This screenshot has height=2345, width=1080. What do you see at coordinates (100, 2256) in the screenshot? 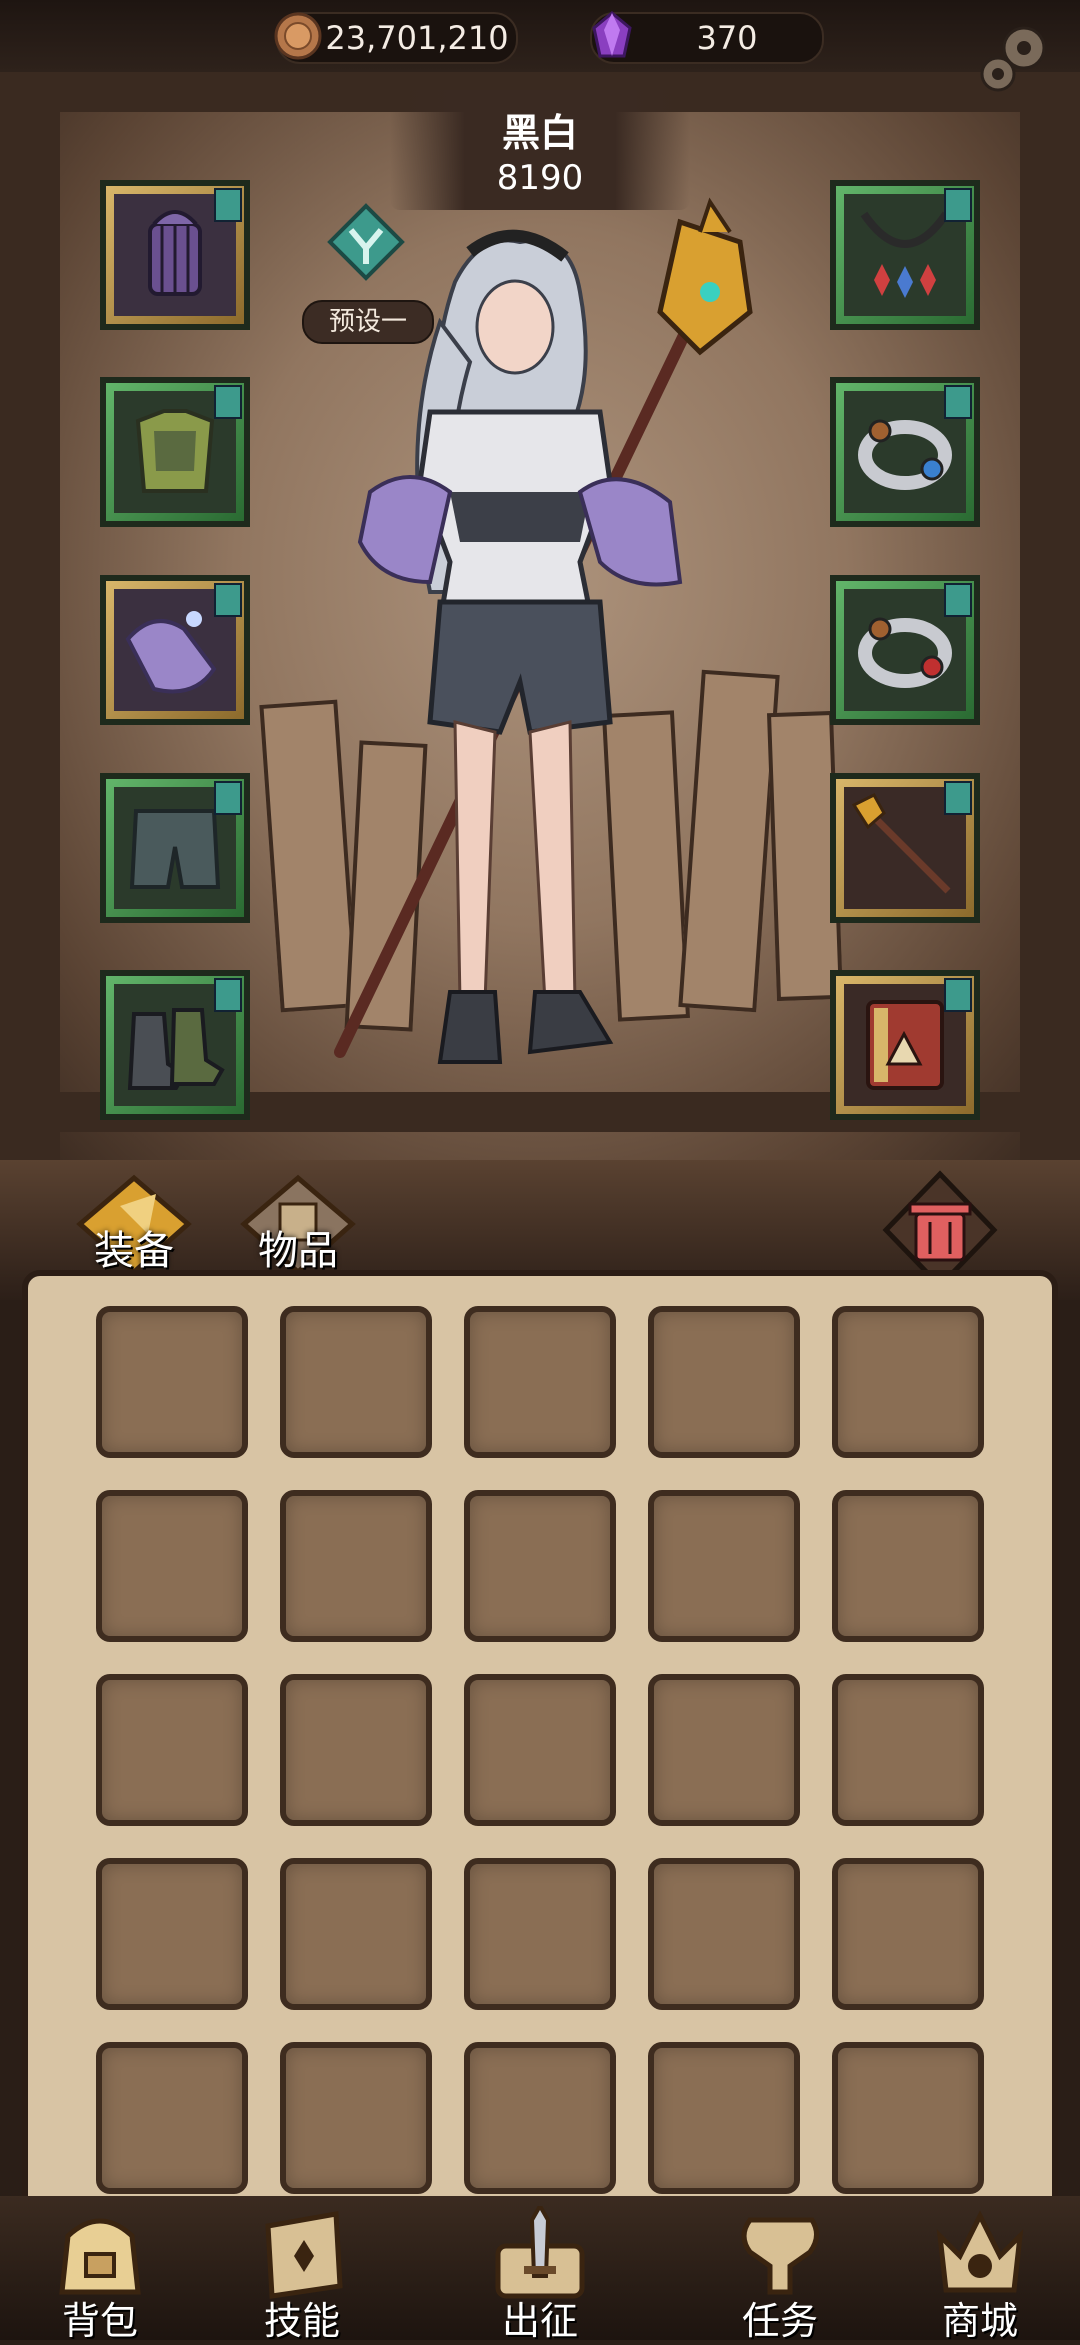
I see `backpack-icon` at bounding box center [100, 2256].